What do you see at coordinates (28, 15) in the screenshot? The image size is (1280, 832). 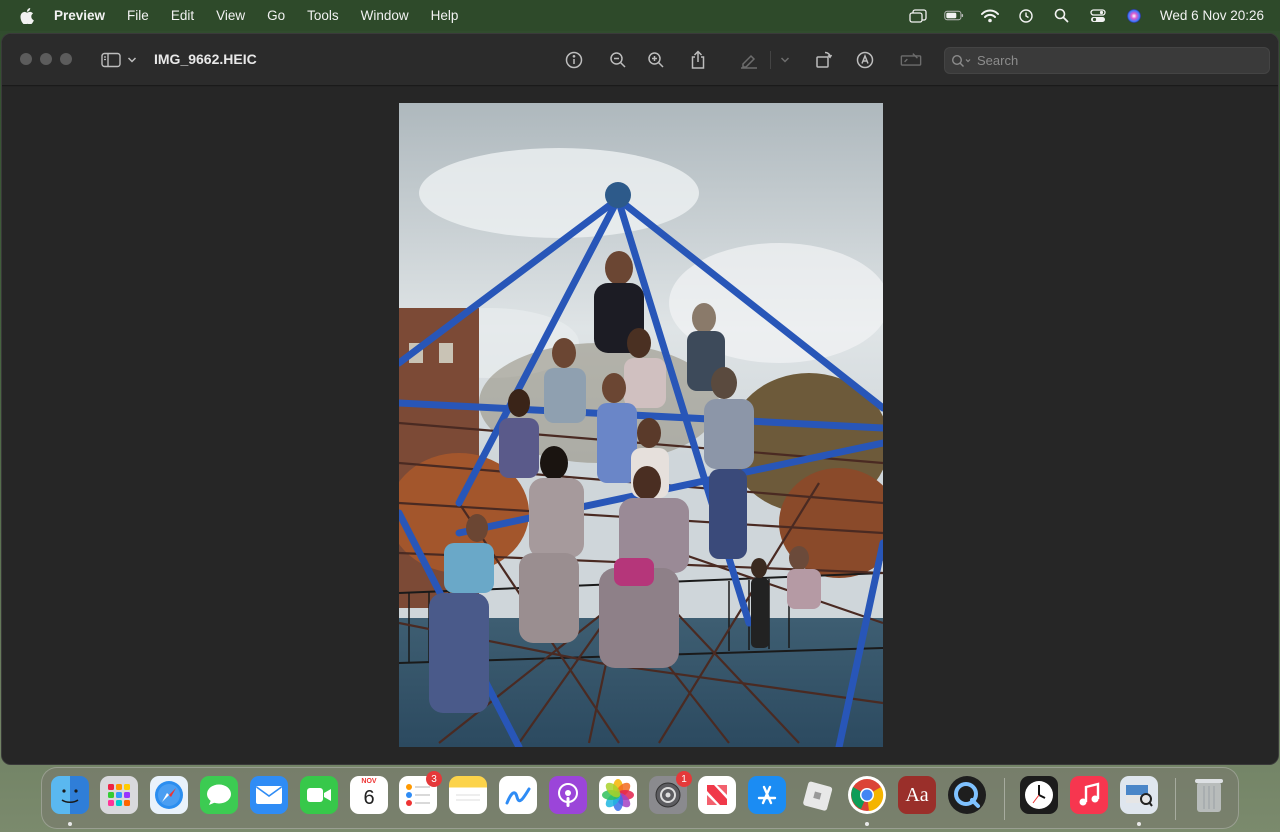 I see `apple-menu-icon` at bounding box center [28, 15].